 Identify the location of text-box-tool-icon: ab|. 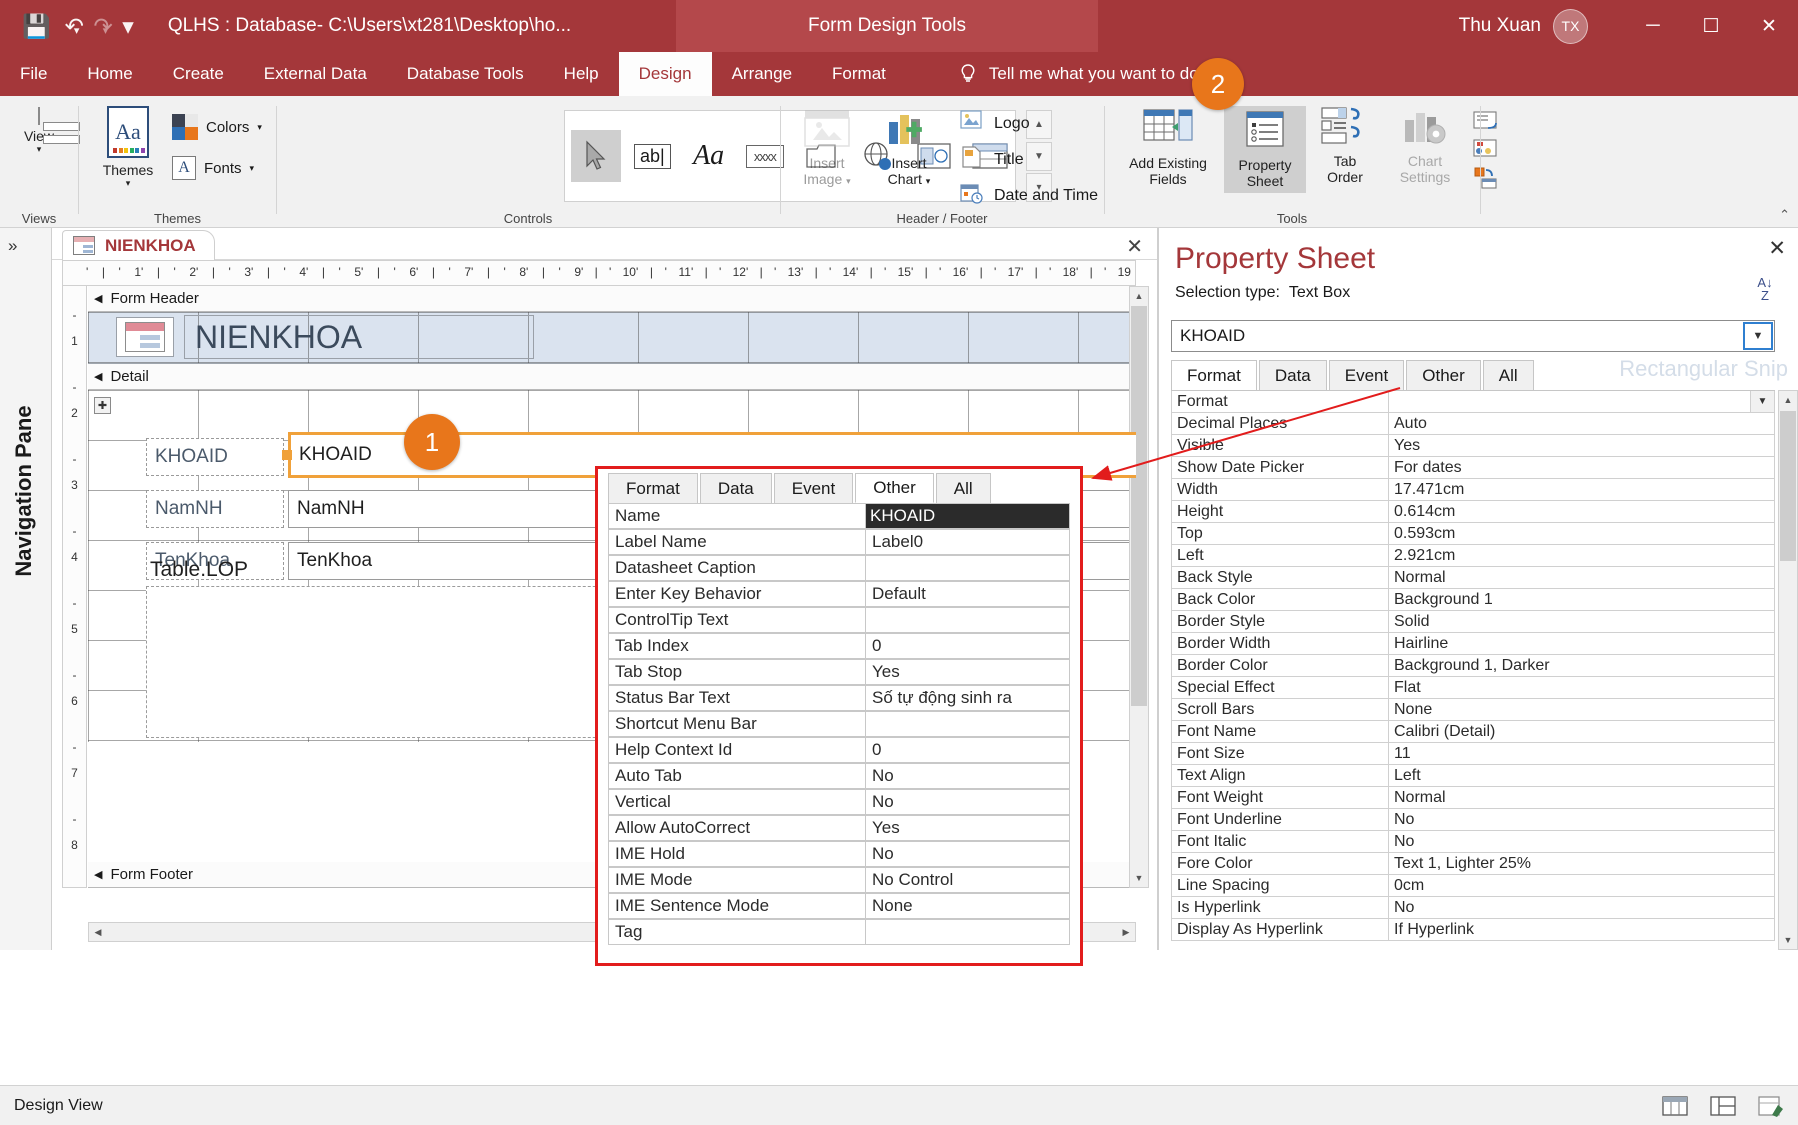
(652, 156).